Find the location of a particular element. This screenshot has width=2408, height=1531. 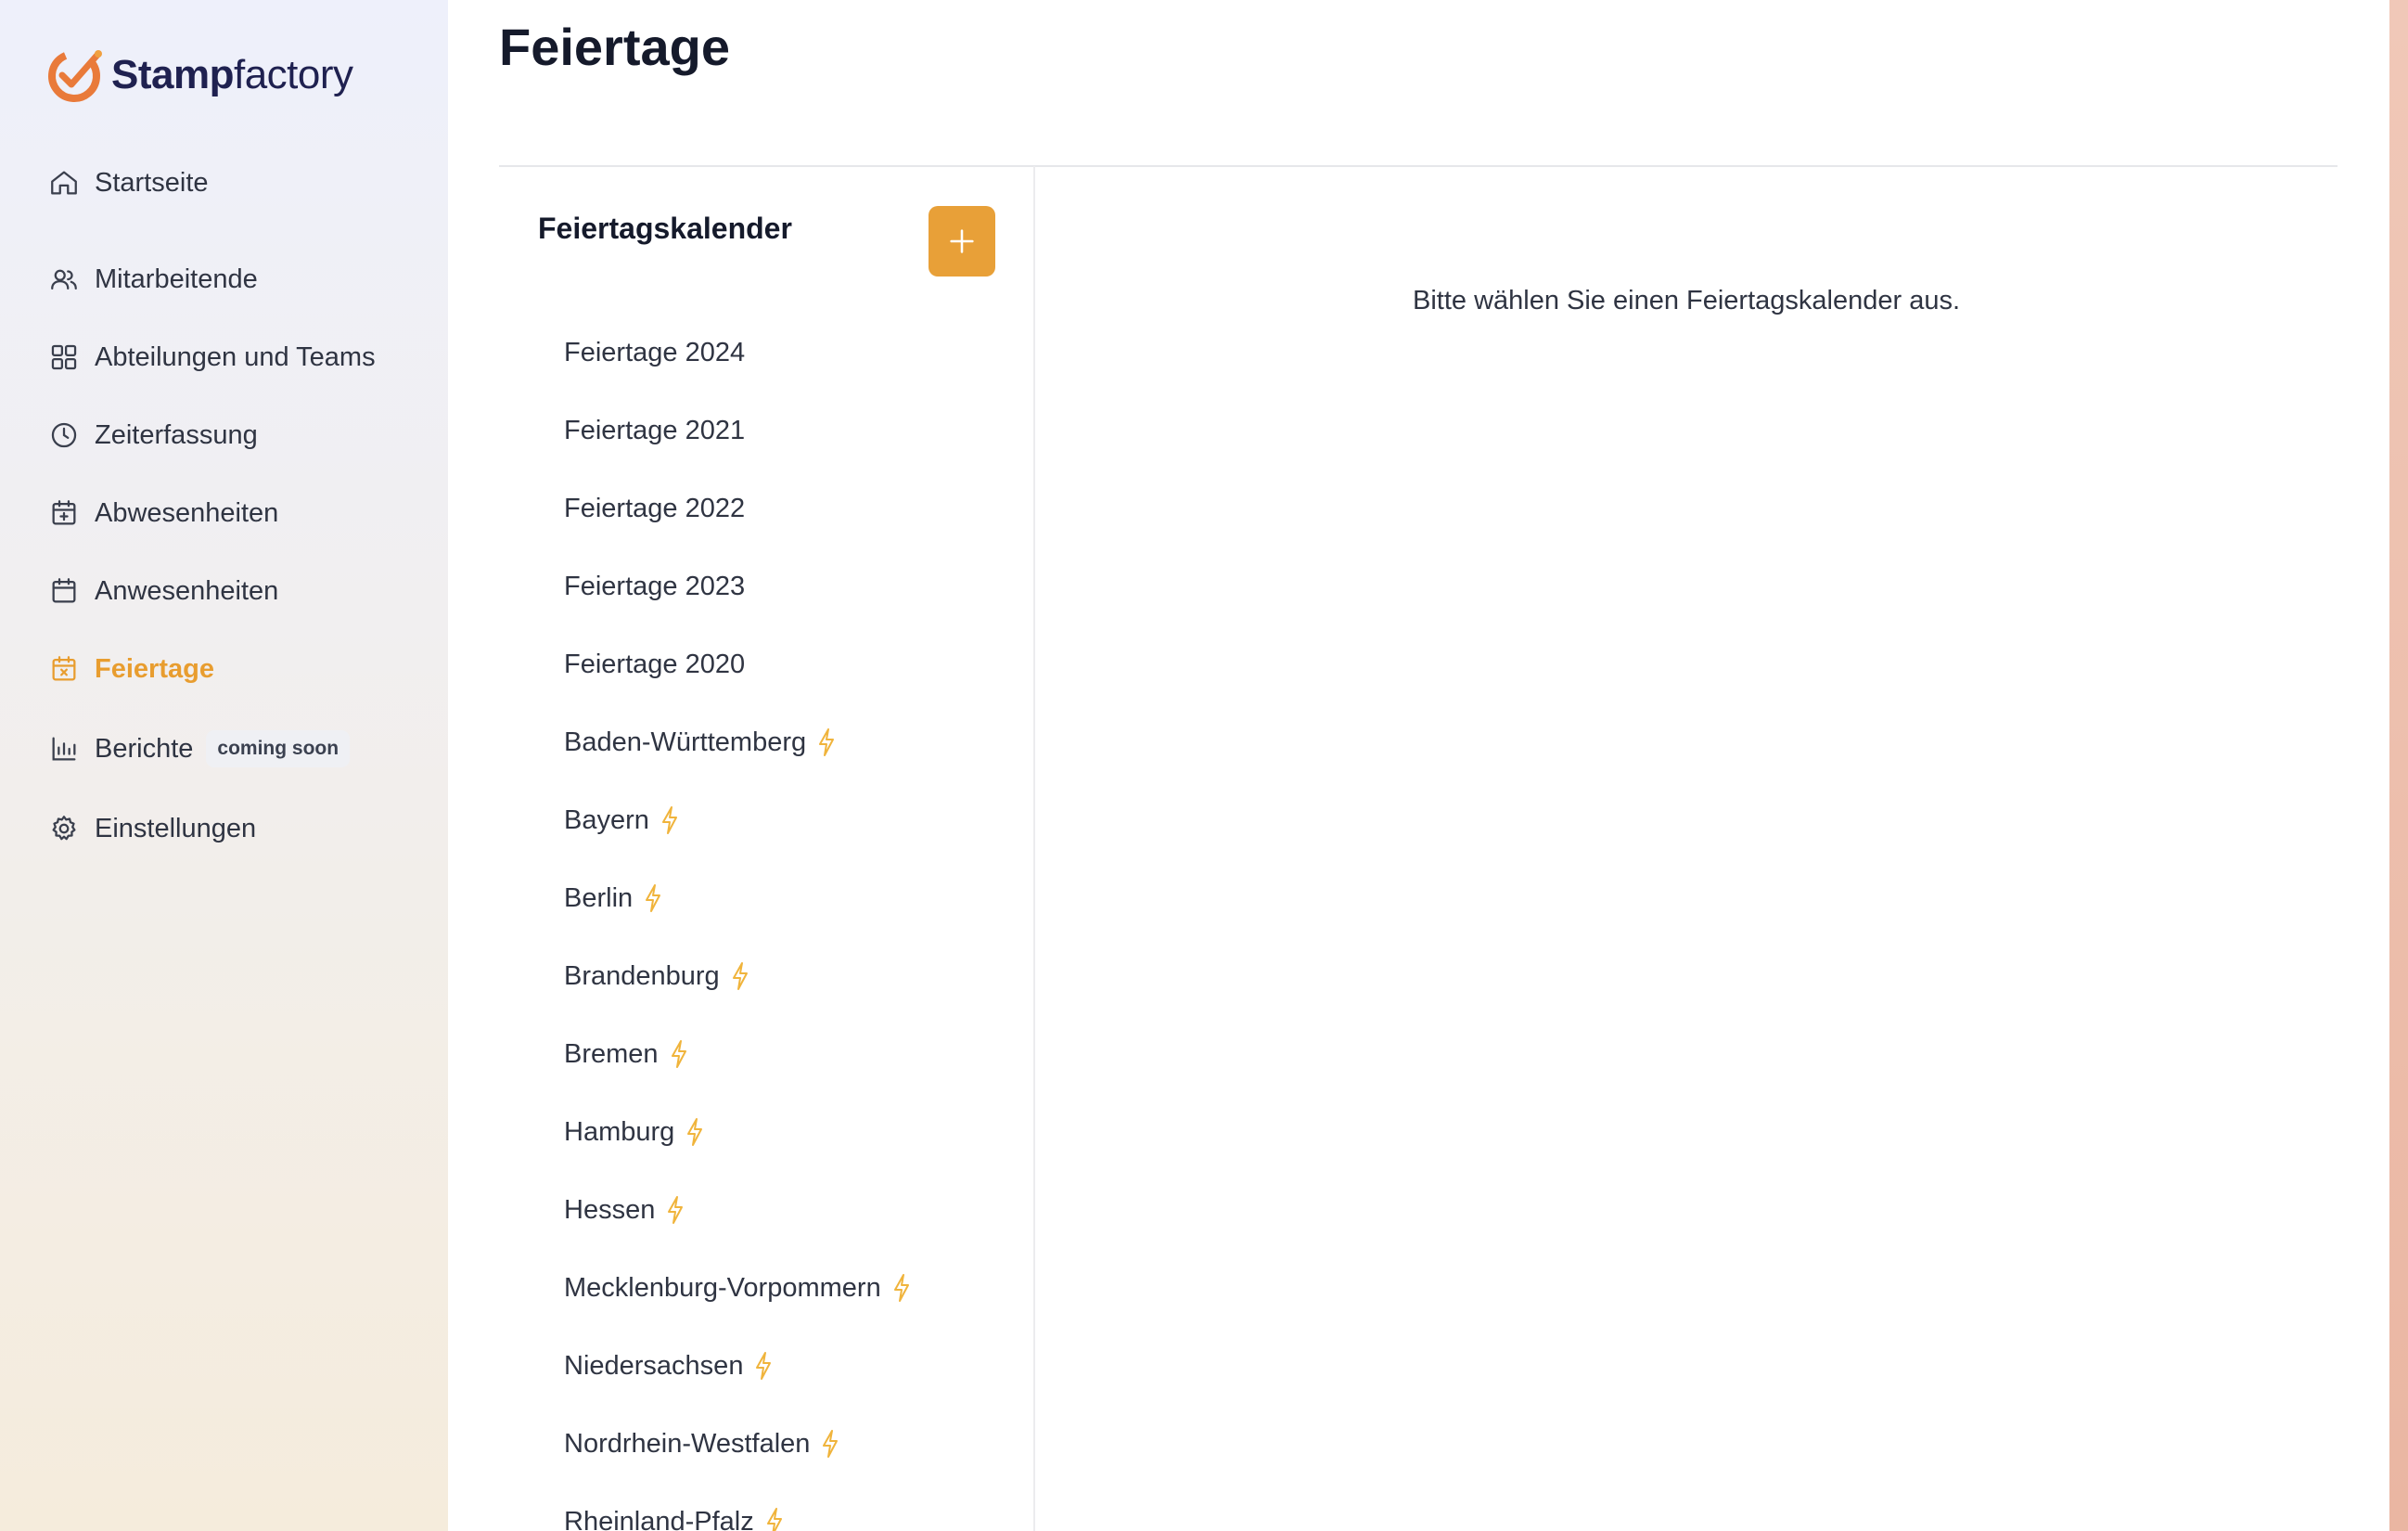

add-calendar-button is located at coordinates (962, 241).